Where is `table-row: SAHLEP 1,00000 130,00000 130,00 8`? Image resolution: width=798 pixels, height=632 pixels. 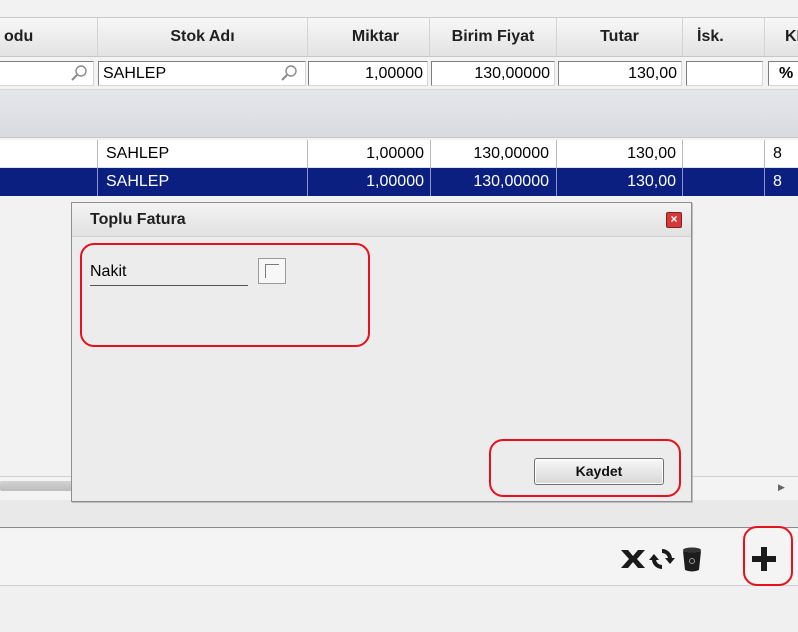
table-row: SAHLEP 1,00000 130,00000 130,00 8 is located at coordinates (399, 154).